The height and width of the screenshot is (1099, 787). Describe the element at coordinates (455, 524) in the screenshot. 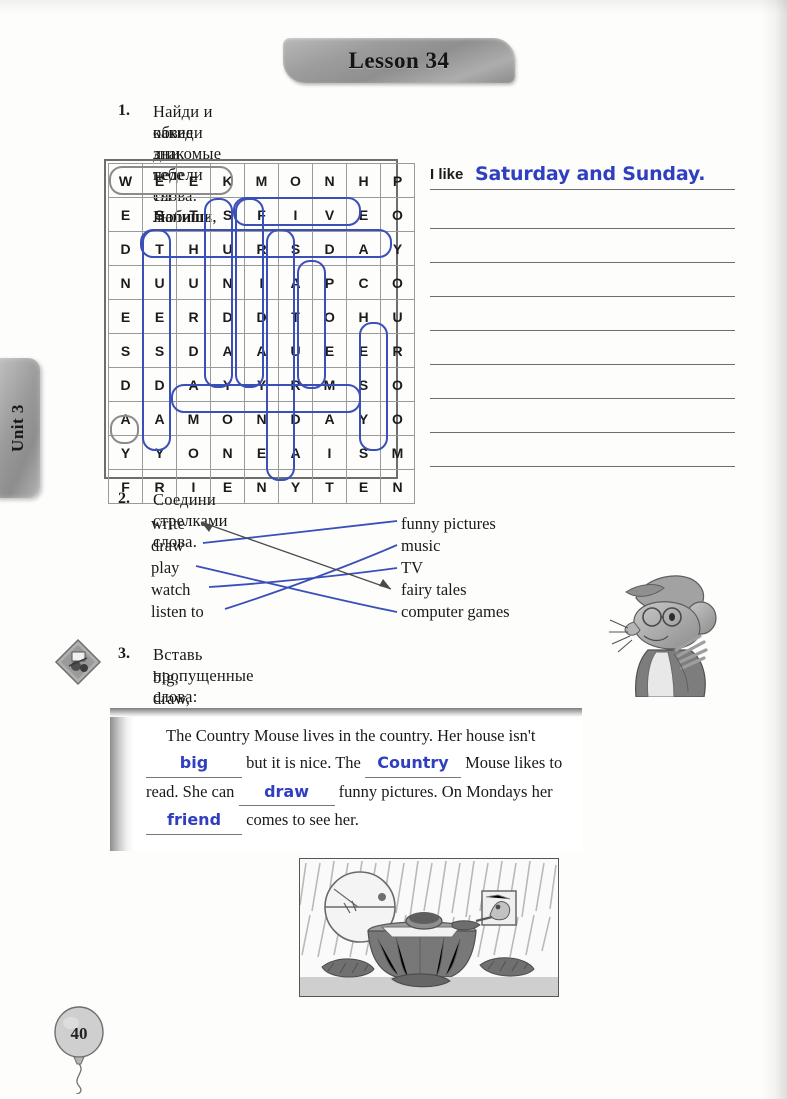

I see `match-right-item-0: funny pictures` at that location.